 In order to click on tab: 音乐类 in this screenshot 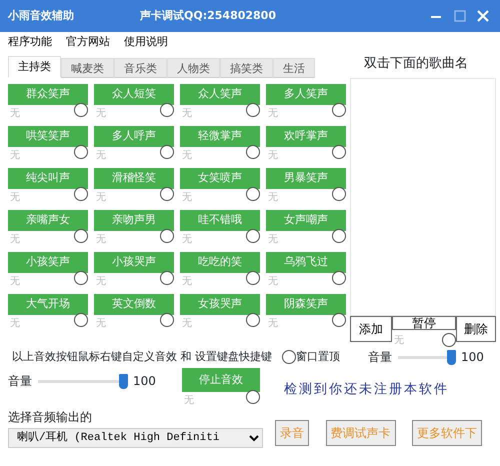, I will do `click(140, 68)`.